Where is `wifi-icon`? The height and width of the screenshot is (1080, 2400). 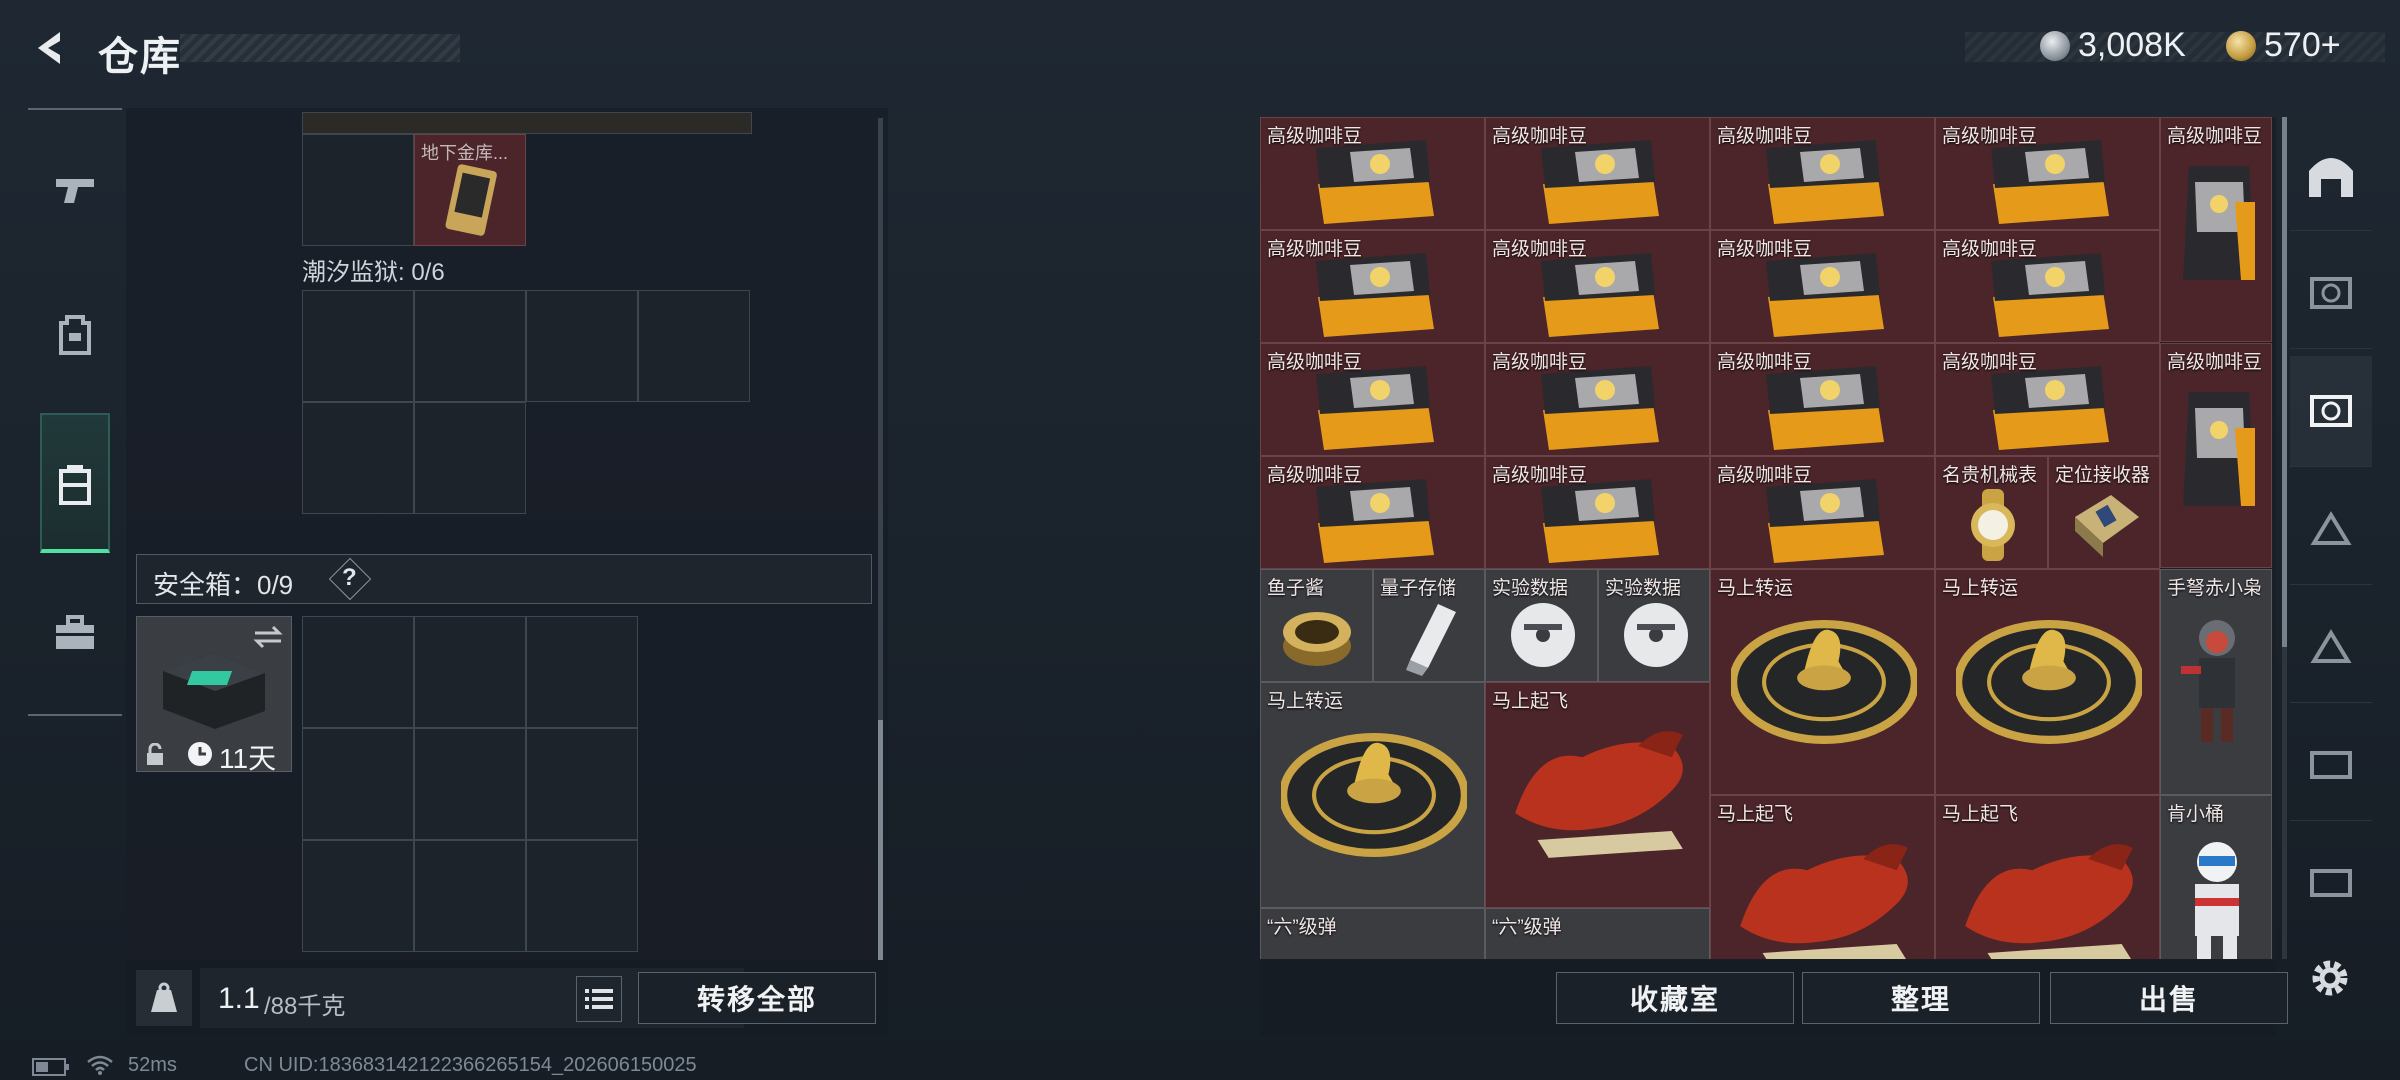 wifi-icon is located at coordinates (100, 1065).